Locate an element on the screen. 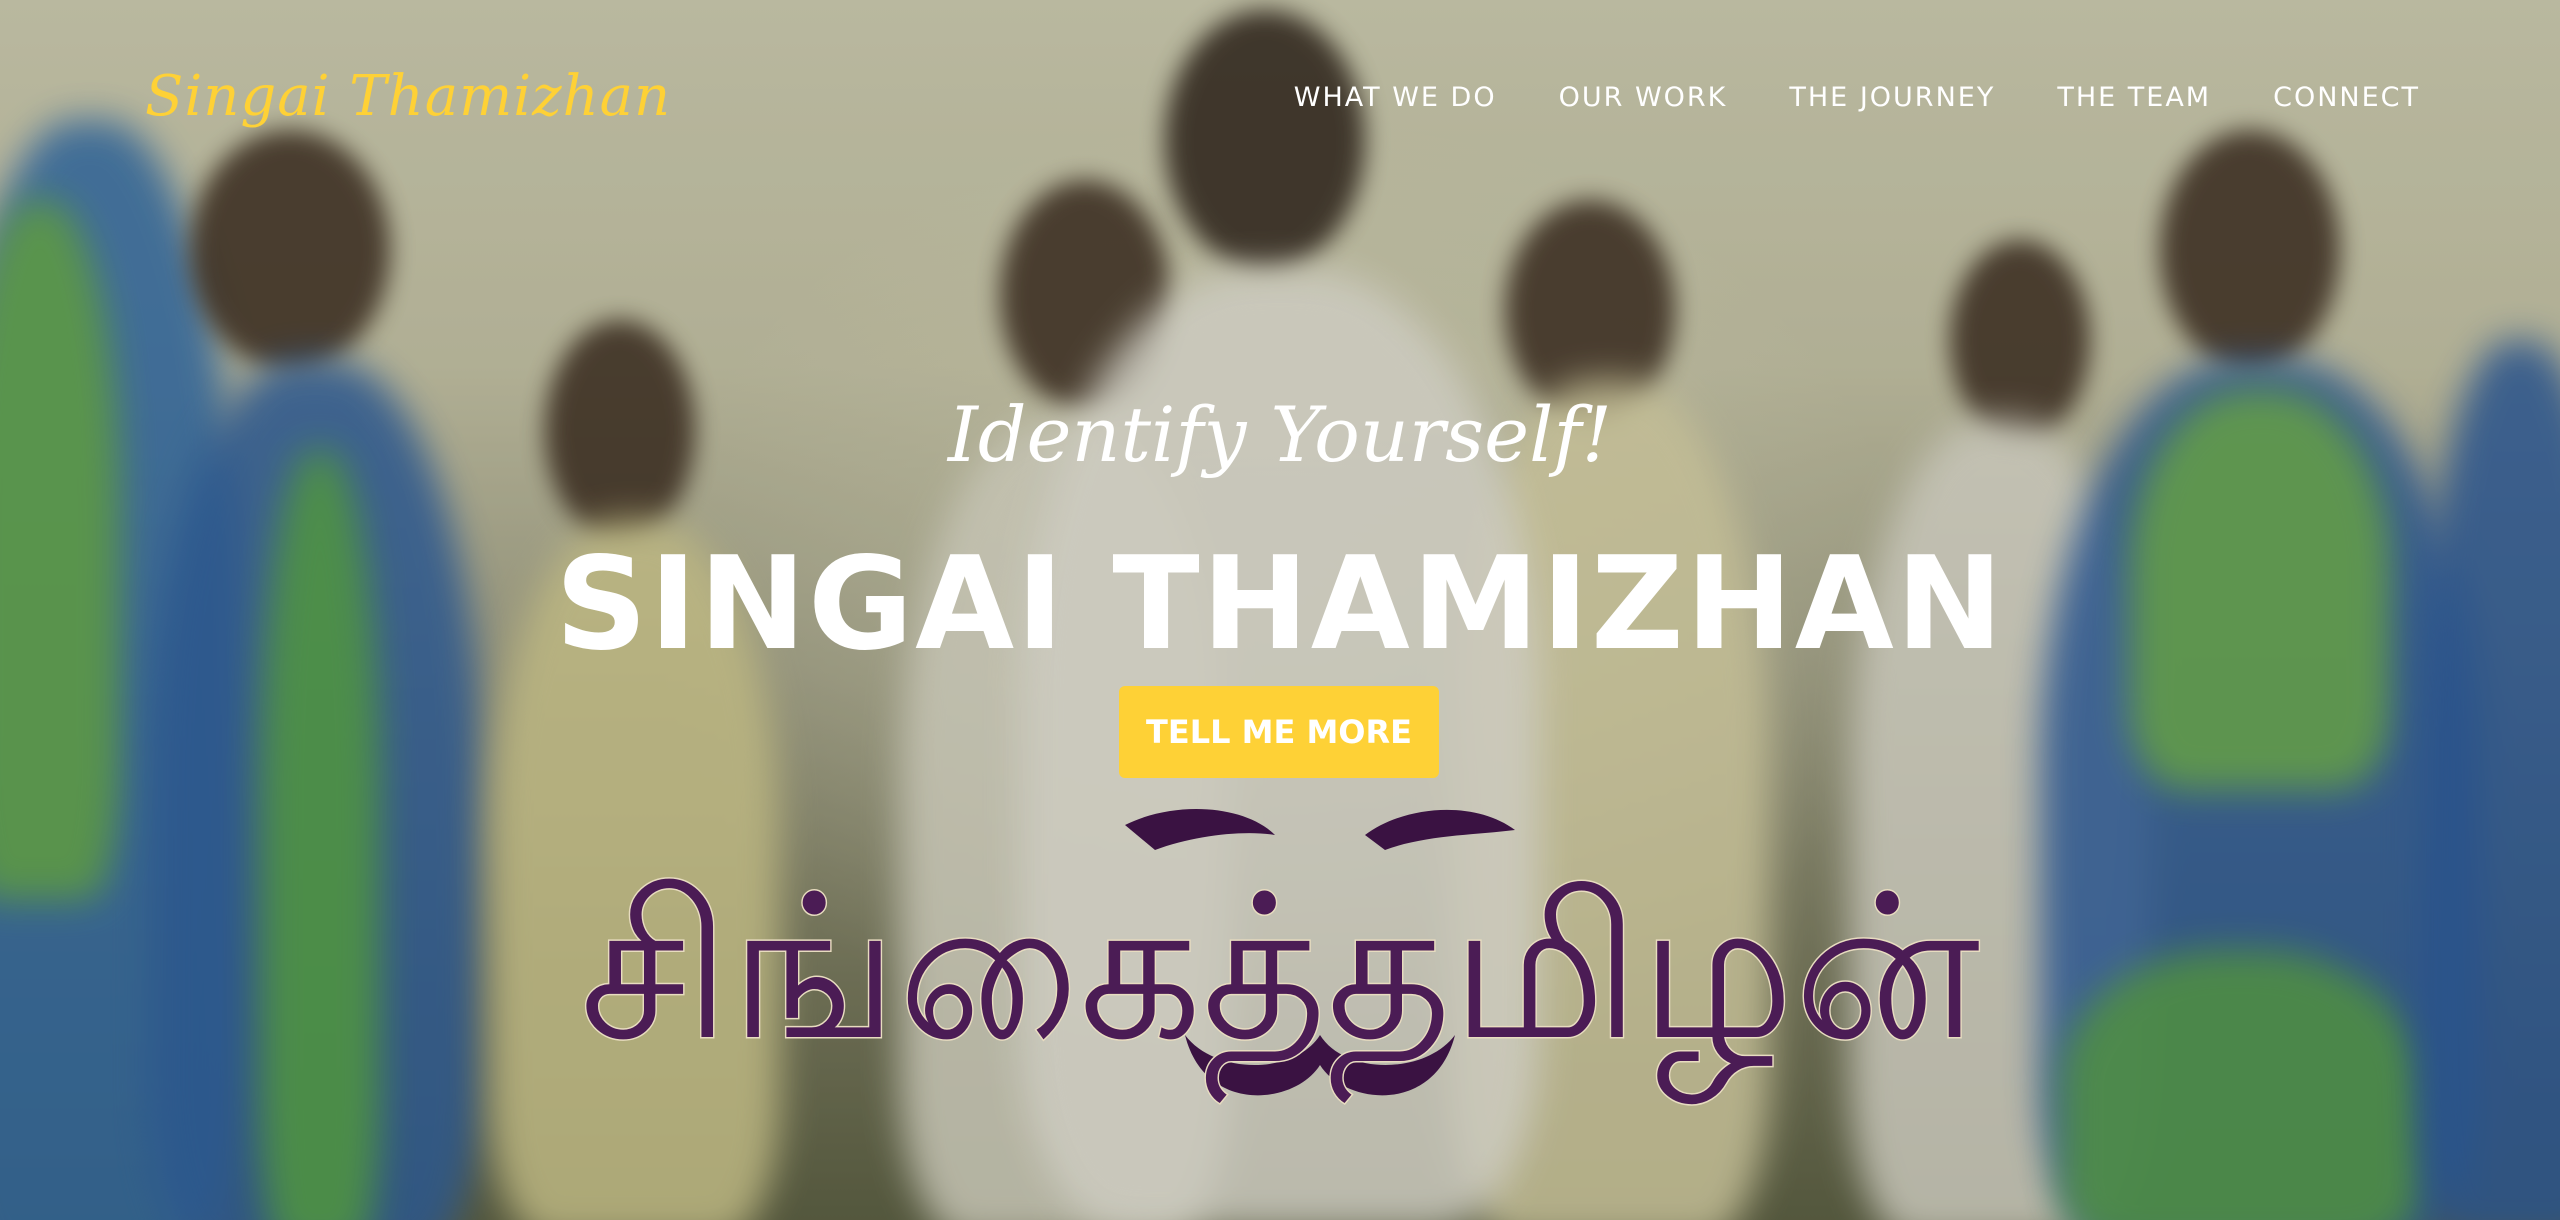  singai-thamizhan-tamil-logo: சிங்கைத்தமிழன் is located at coordinates (1280, 957).